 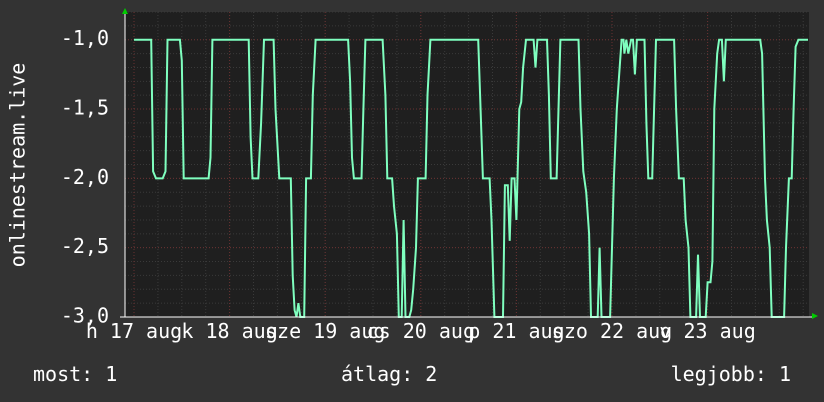 I want to click on y-axis-arrow-icon, so click(x=125, y=11).